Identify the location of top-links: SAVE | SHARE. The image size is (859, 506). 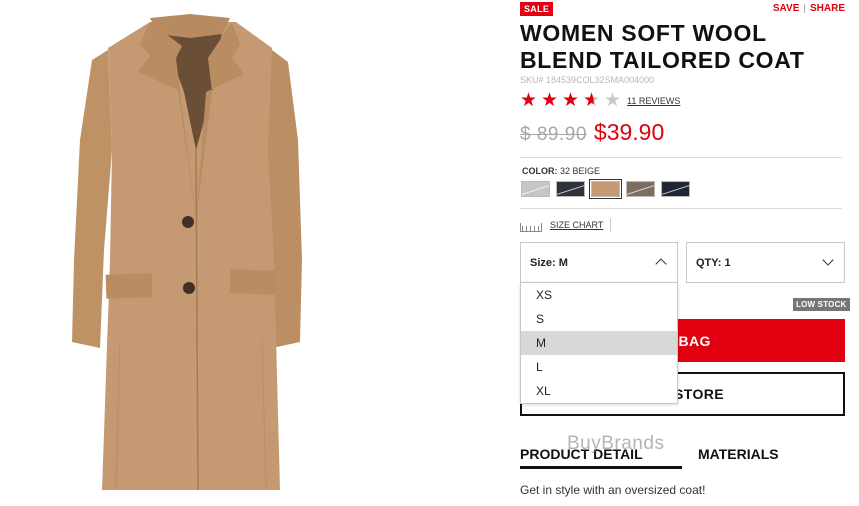
(809, 8).